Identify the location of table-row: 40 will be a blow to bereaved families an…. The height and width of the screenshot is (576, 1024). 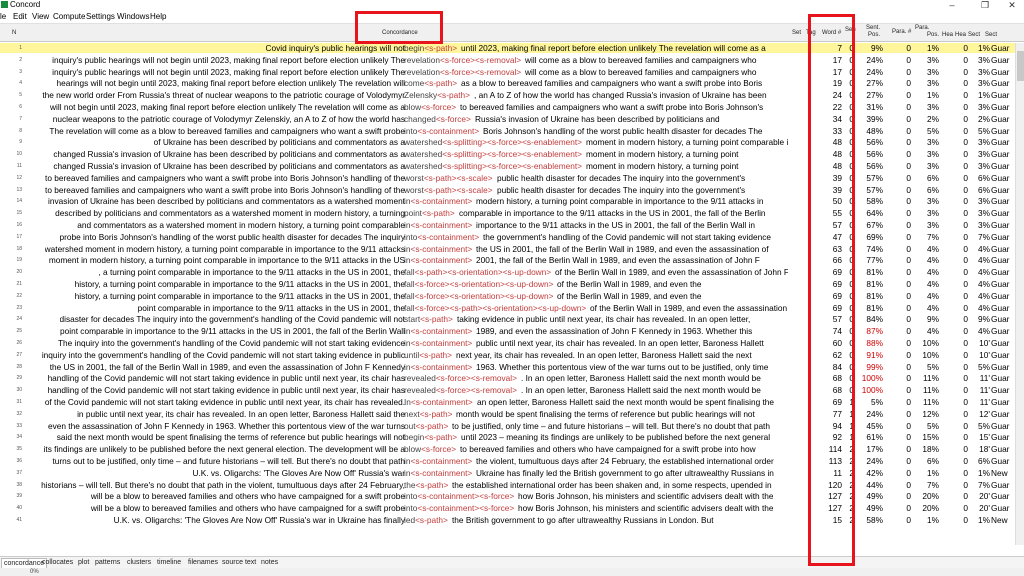
(512, 508).